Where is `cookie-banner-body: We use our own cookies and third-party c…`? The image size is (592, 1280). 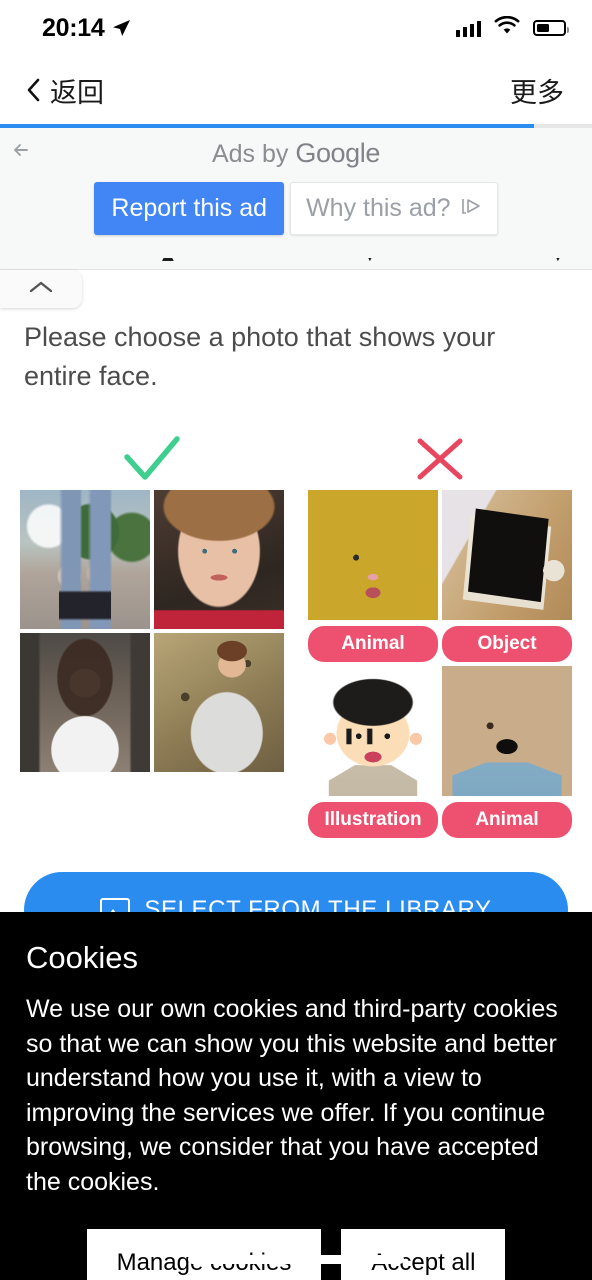 cookie-banner-body: We use our own cookies and third-party c… is located at coordinates (292, 1095).